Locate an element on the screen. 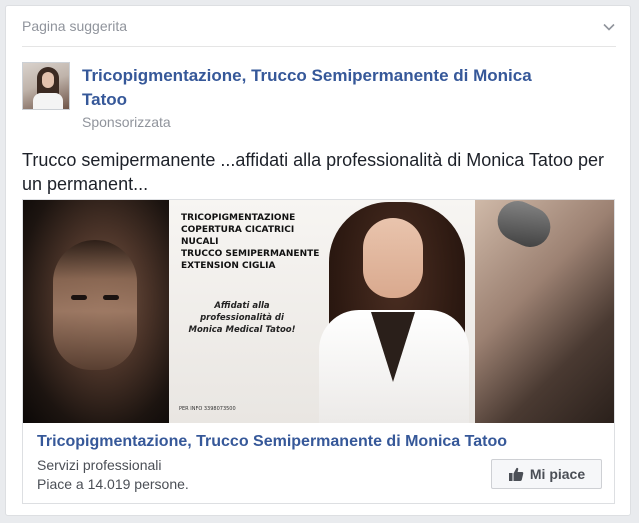 The image size is (639, 523). chevron-down-icon is located at coordinates (609, 27).